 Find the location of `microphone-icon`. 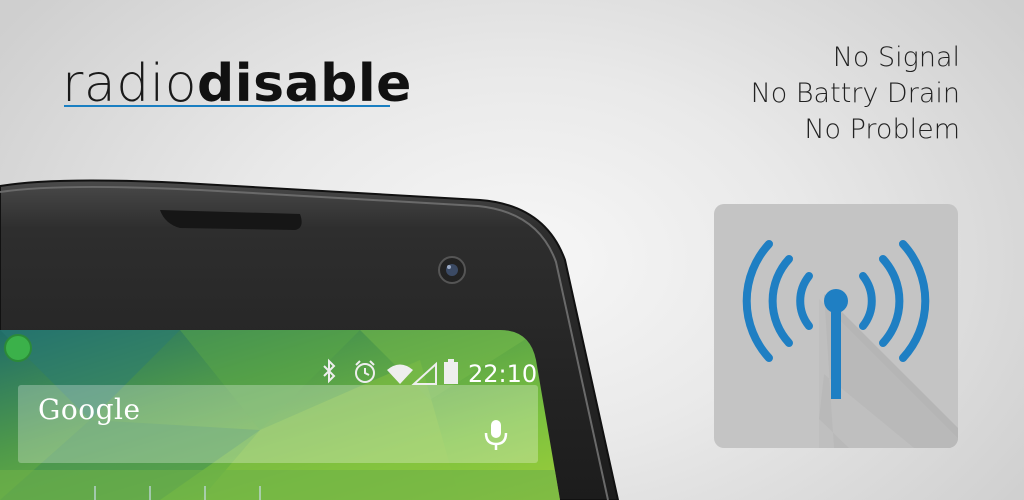

microphone-icon is located at coordinates (496, 435).